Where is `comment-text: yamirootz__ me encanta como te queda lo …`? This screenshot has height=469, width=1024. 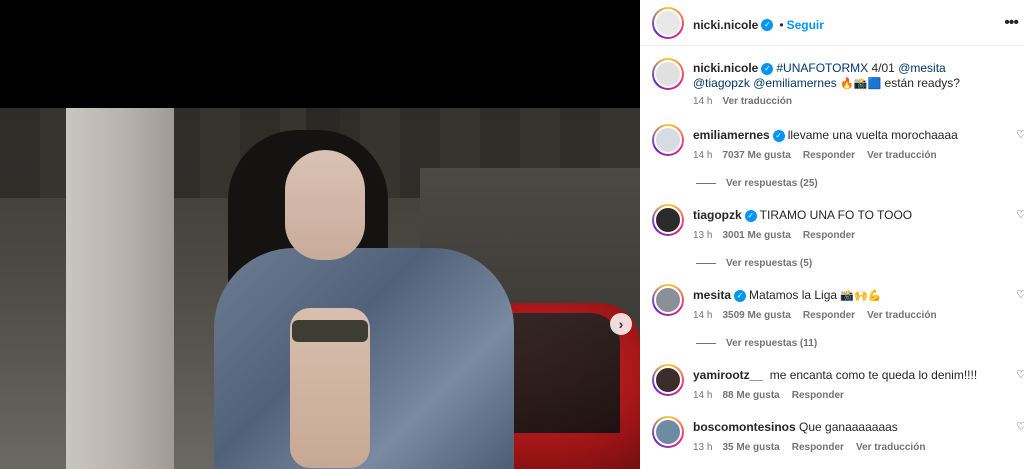 comment-text: yamirootz__ me encanta como te queda lo … is located at coordinates (848, 375).